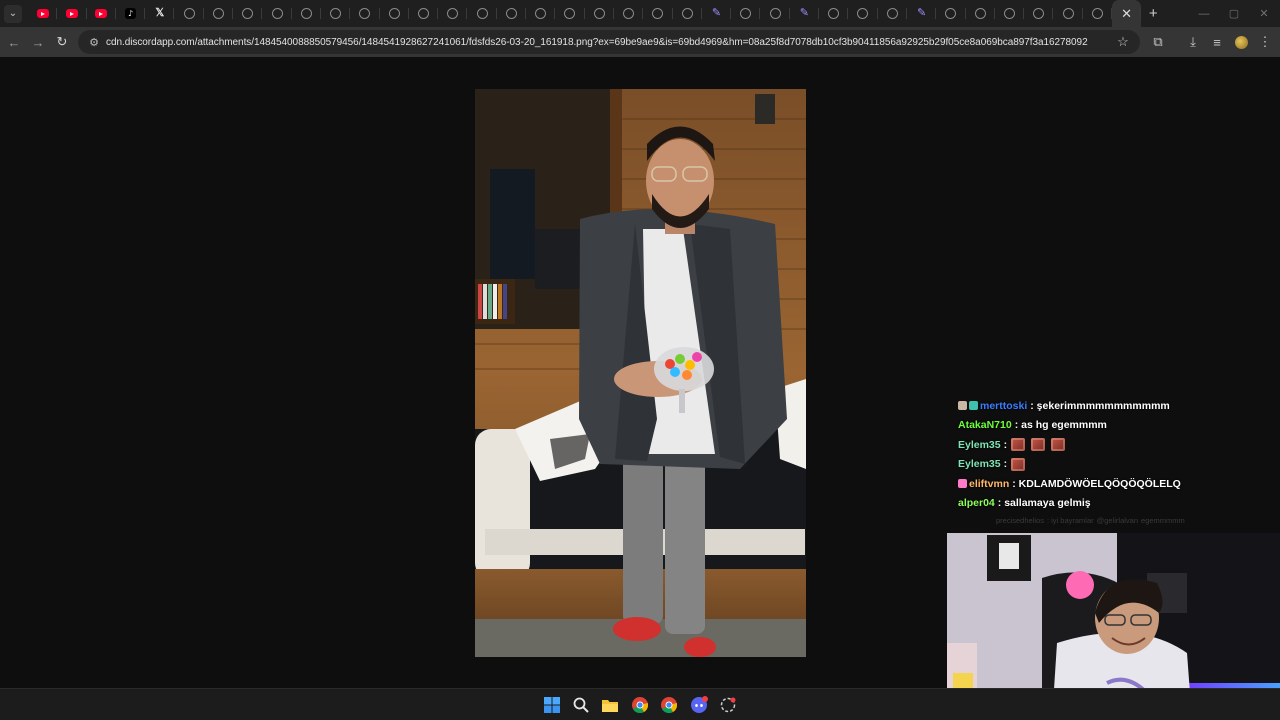 This screenshot has height=720, width=1280. I want to click on close-tab-icon: ✕, so click(1126, 14).